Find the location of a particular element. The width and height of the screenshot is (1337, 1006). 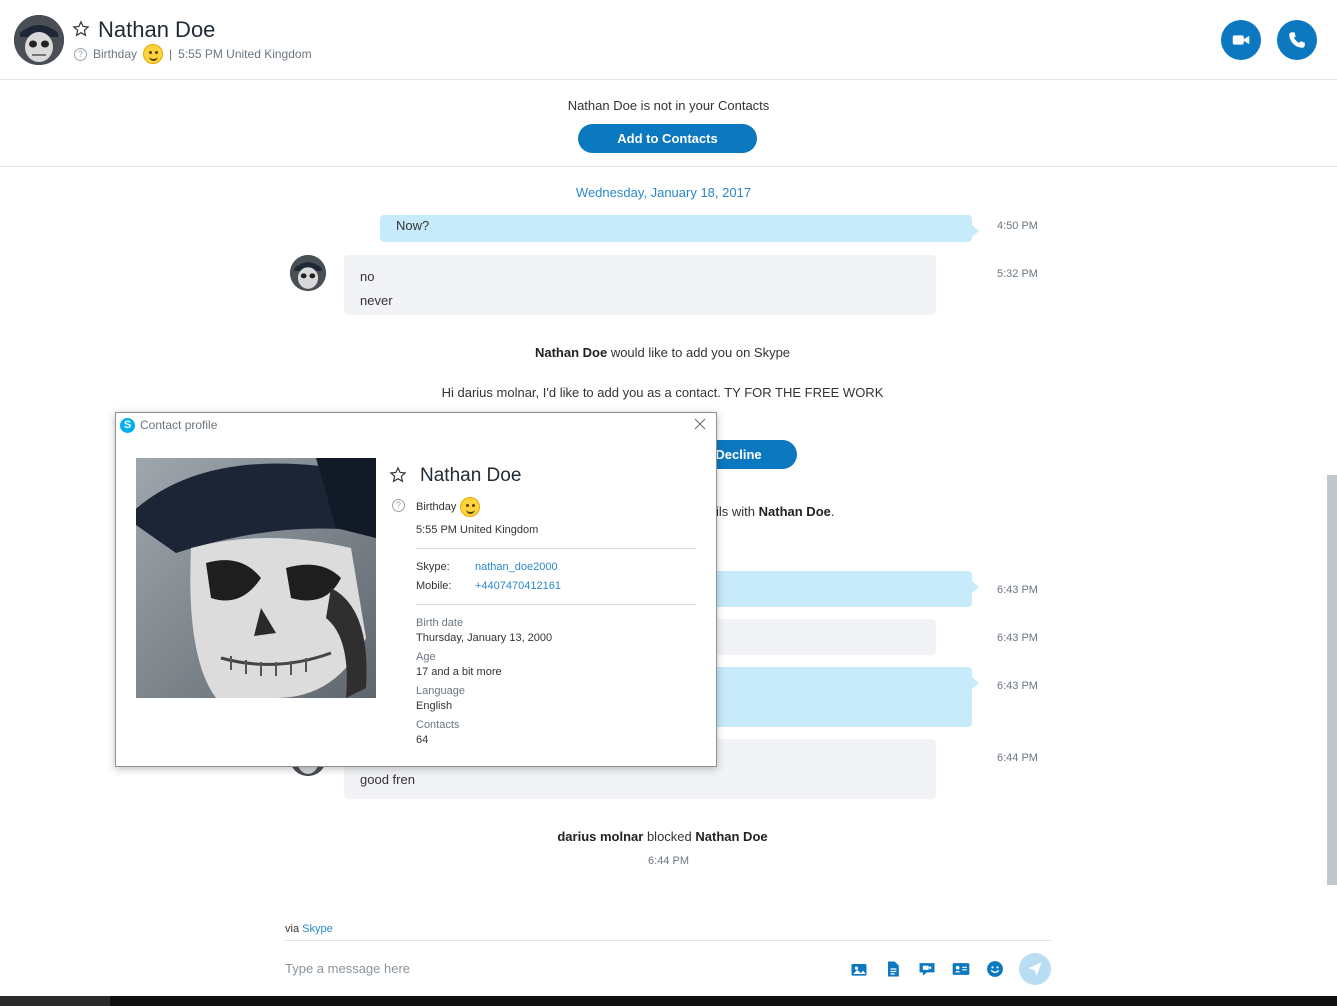

dialog-title: Contact profile is located at coordinates (179, 425).